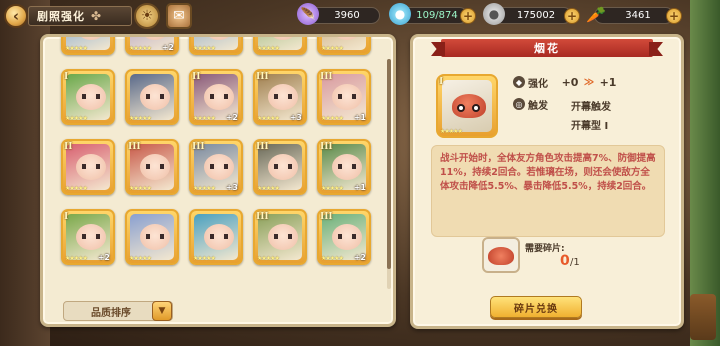  What do you see at coordinates (674, 16) in the screenshot?
I see `carrot-plus-button: +` at bounding box center [674, 16].